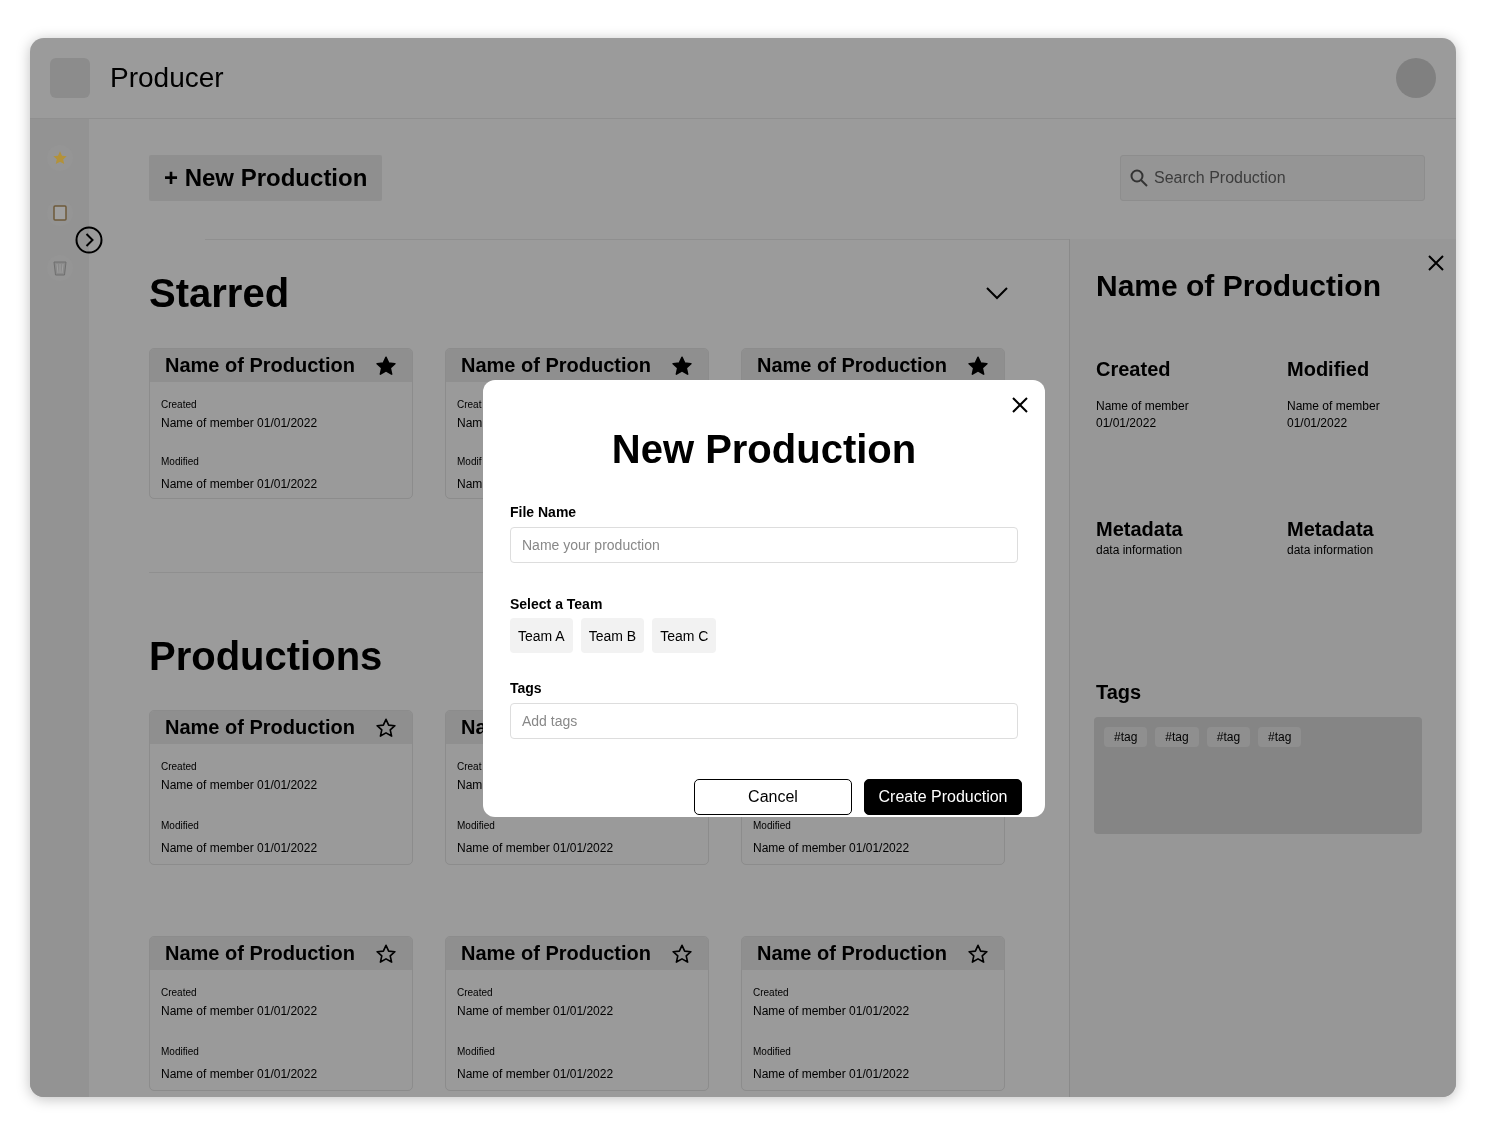 The height and width of the screenshot is (1132, 1500). Describe the element at coordinates (167, 78) in the screenshot. I see `app-title: Producer` at that location.